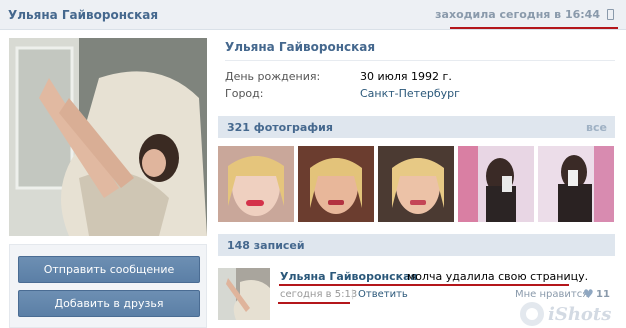 The height and width of the screenshot is (328, 626). Describe the element at coordinates (416, 127) in the screenshot. I see `photos-header: 321 фотография все` at that location.